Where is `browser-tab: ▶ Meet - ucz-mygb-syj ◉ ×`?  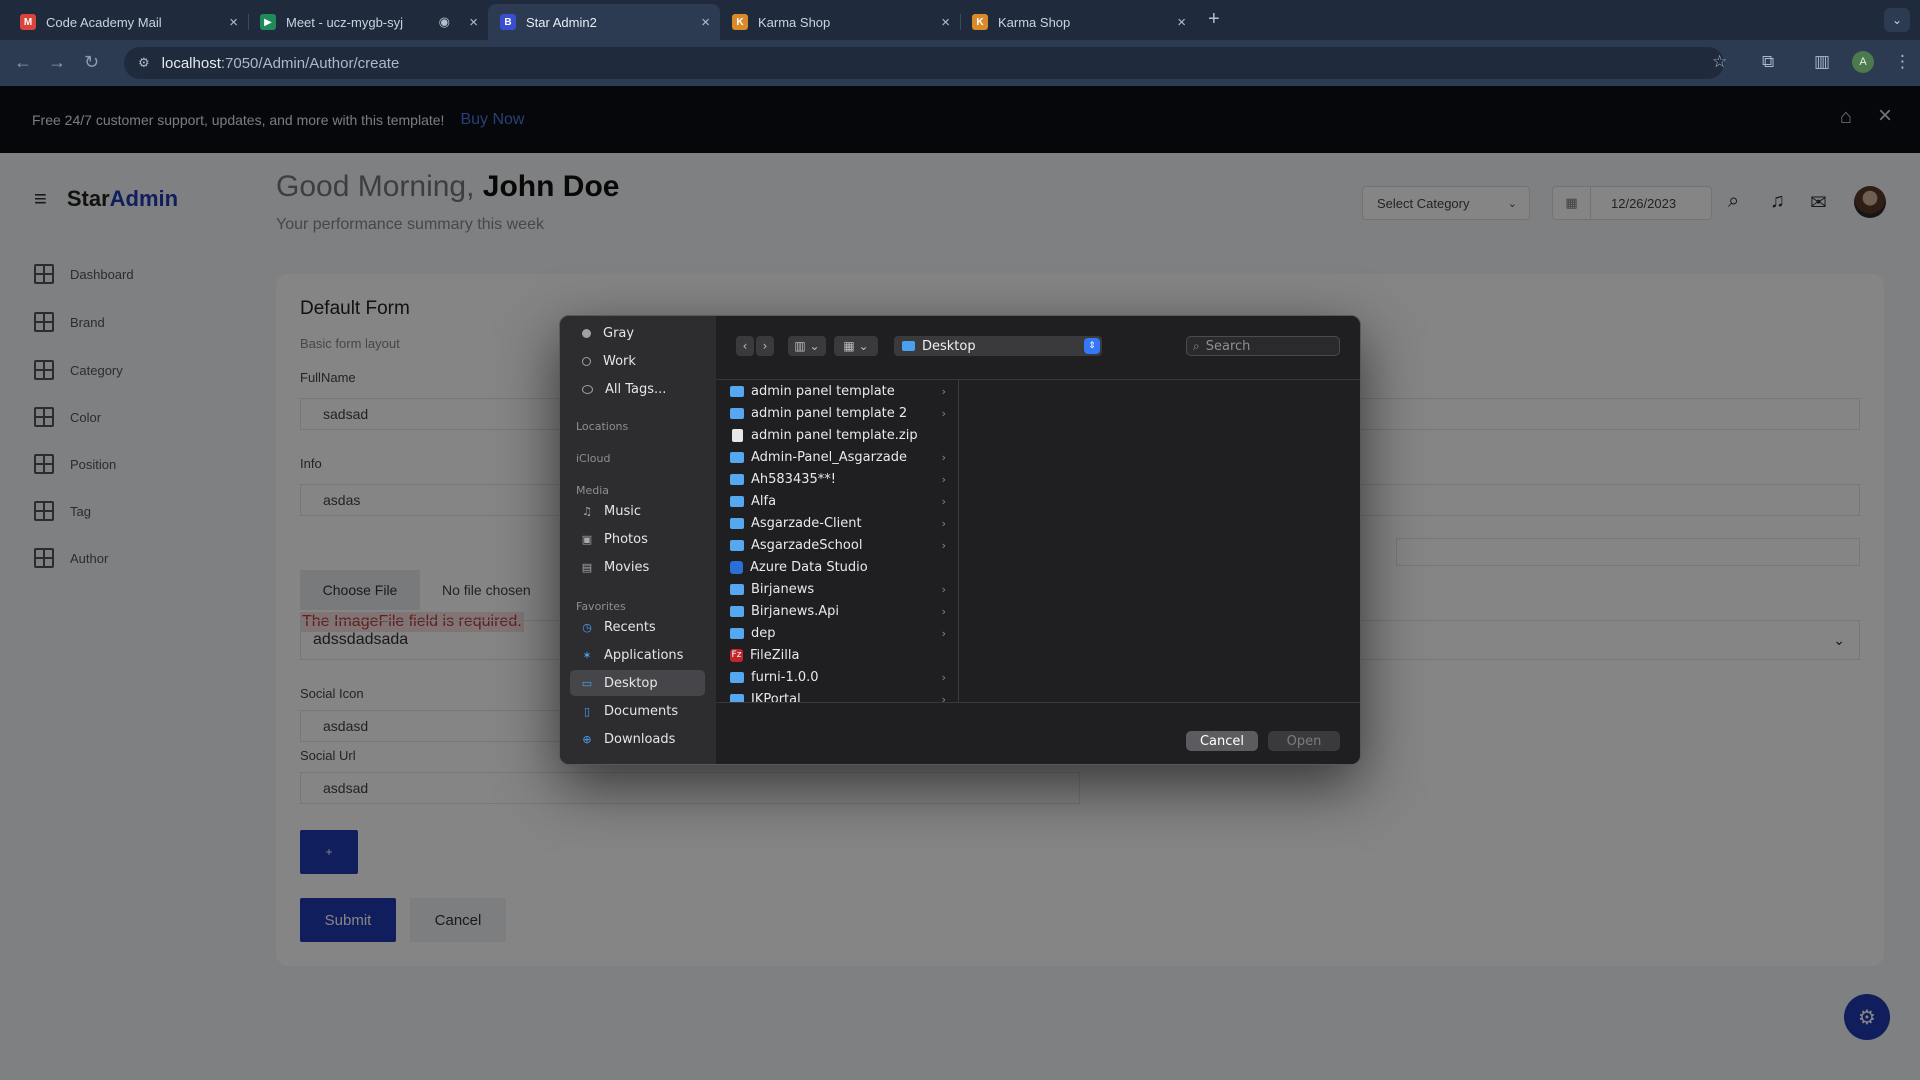
browser-tab: ▶ Meet - ucz-mygb-syj ◉ × is located at coordinates (368, 22).